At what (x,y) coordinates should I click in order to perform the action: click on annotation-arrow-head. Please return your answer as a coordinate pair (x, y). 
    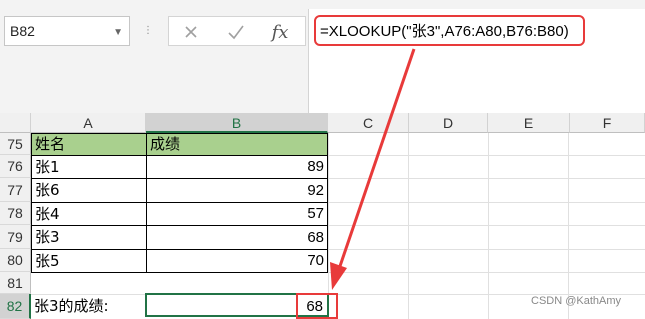
    Looking at the image, I should click on (338, 276).